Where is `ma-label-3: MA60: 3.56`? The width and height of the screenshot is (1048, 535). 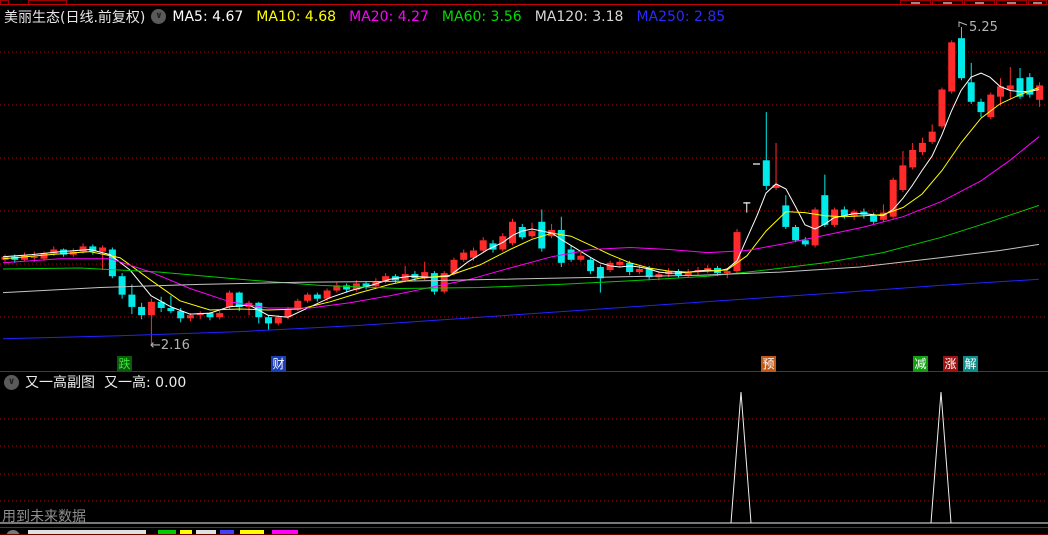 ma-label-3: MA60: 3.56 is located at coordinates (481, 16).